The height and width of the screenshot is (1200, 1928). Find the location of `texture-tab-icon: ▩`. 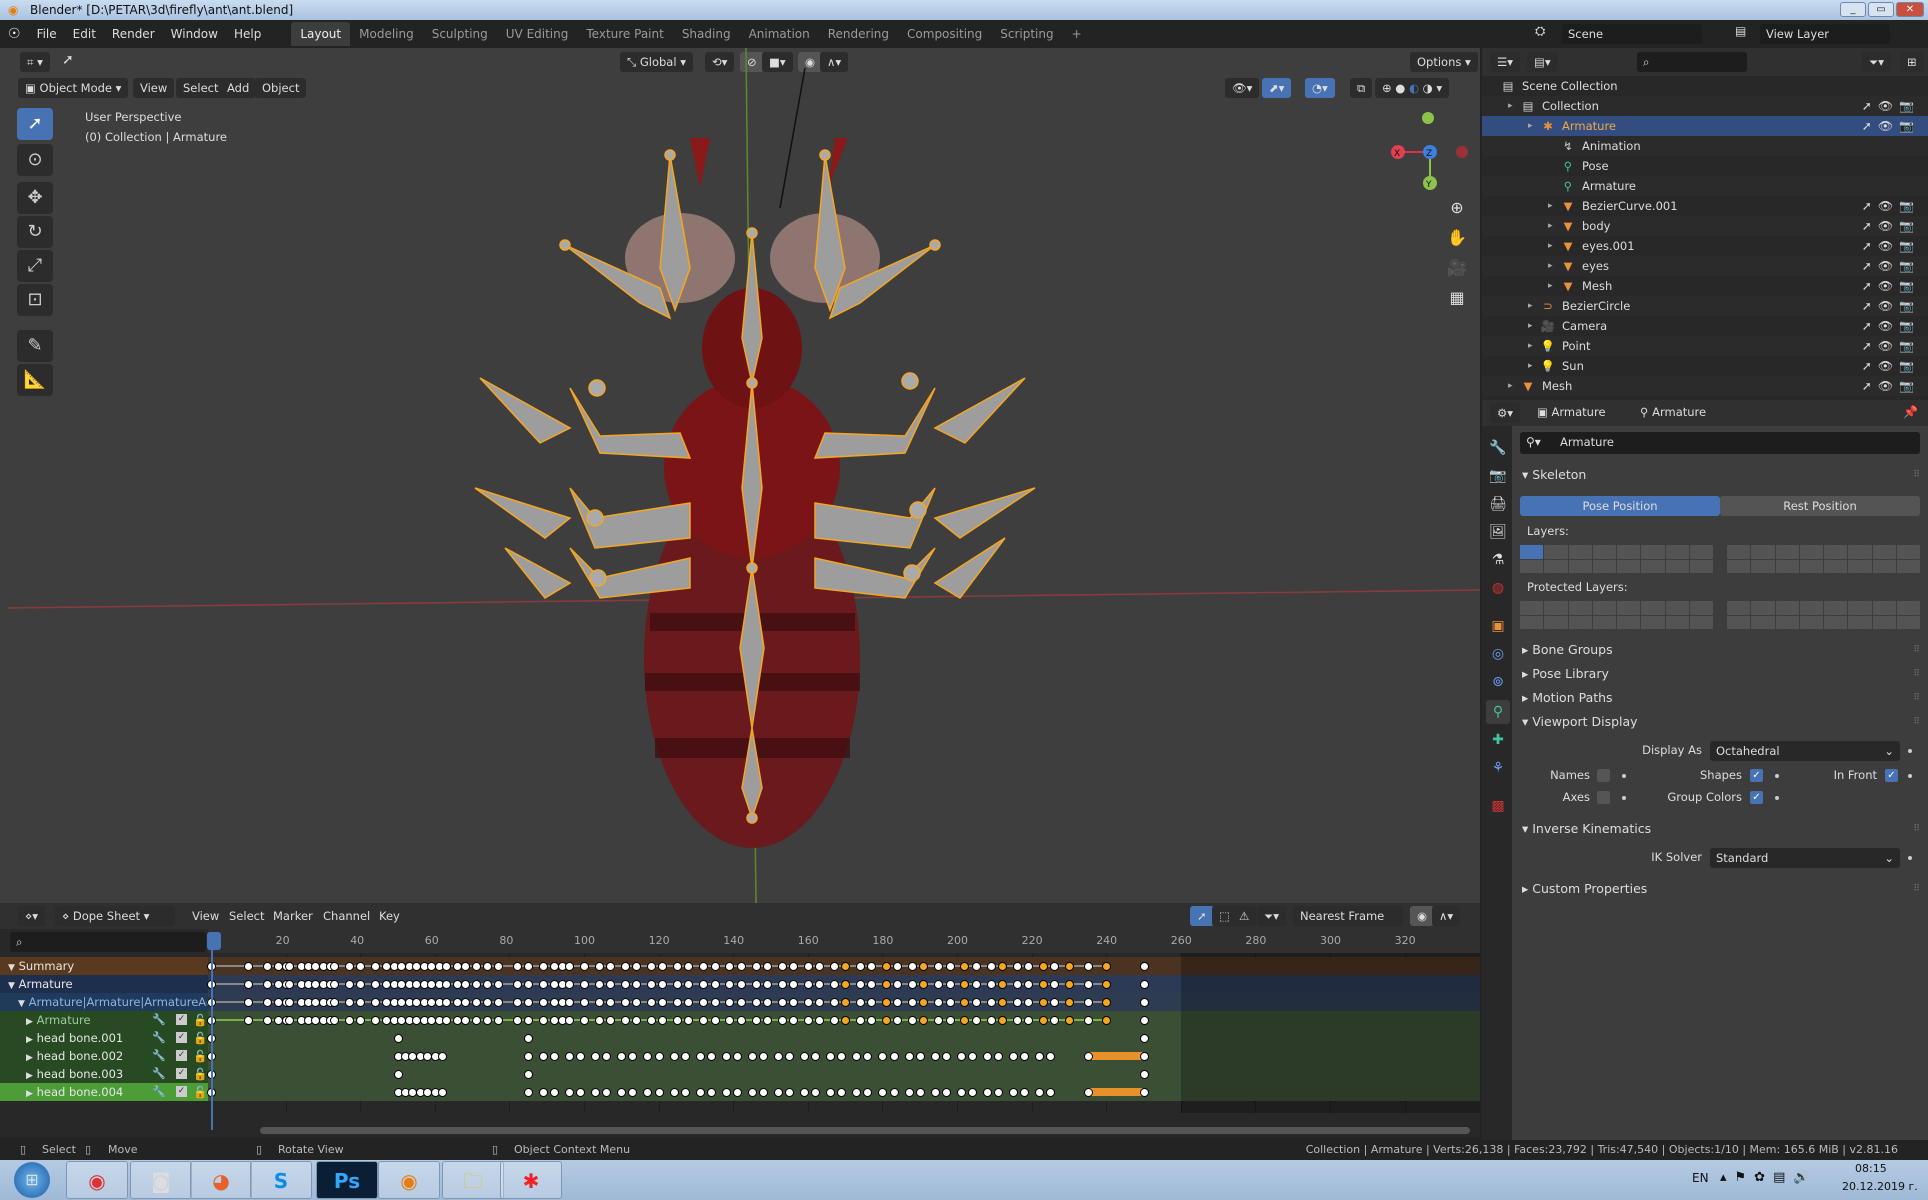

texture-tab-icon: ▩ is located at coordinates (1498, 806).